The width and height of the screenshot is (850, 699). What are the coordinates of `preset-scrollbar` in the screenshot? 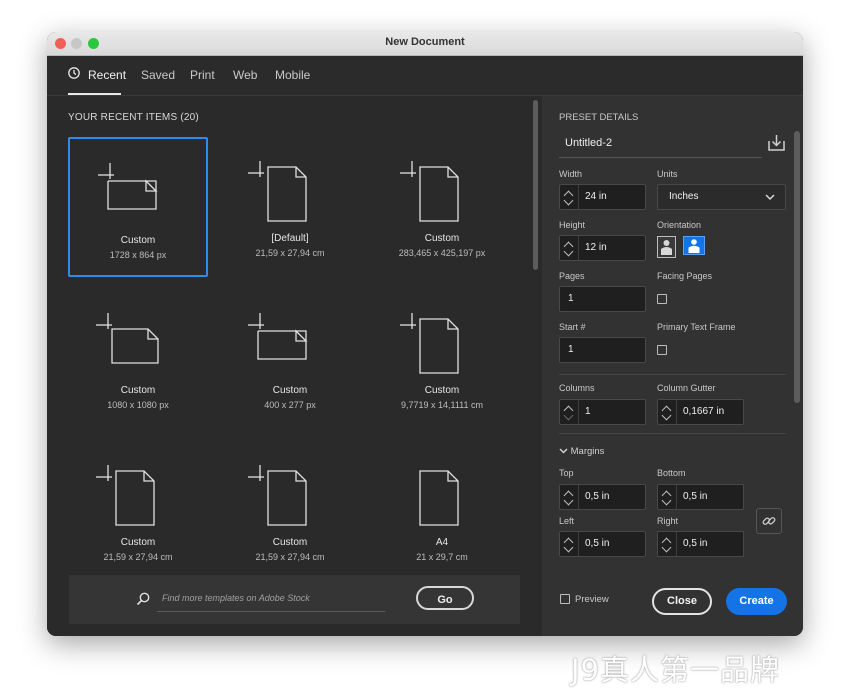 It's located at (797, 267).